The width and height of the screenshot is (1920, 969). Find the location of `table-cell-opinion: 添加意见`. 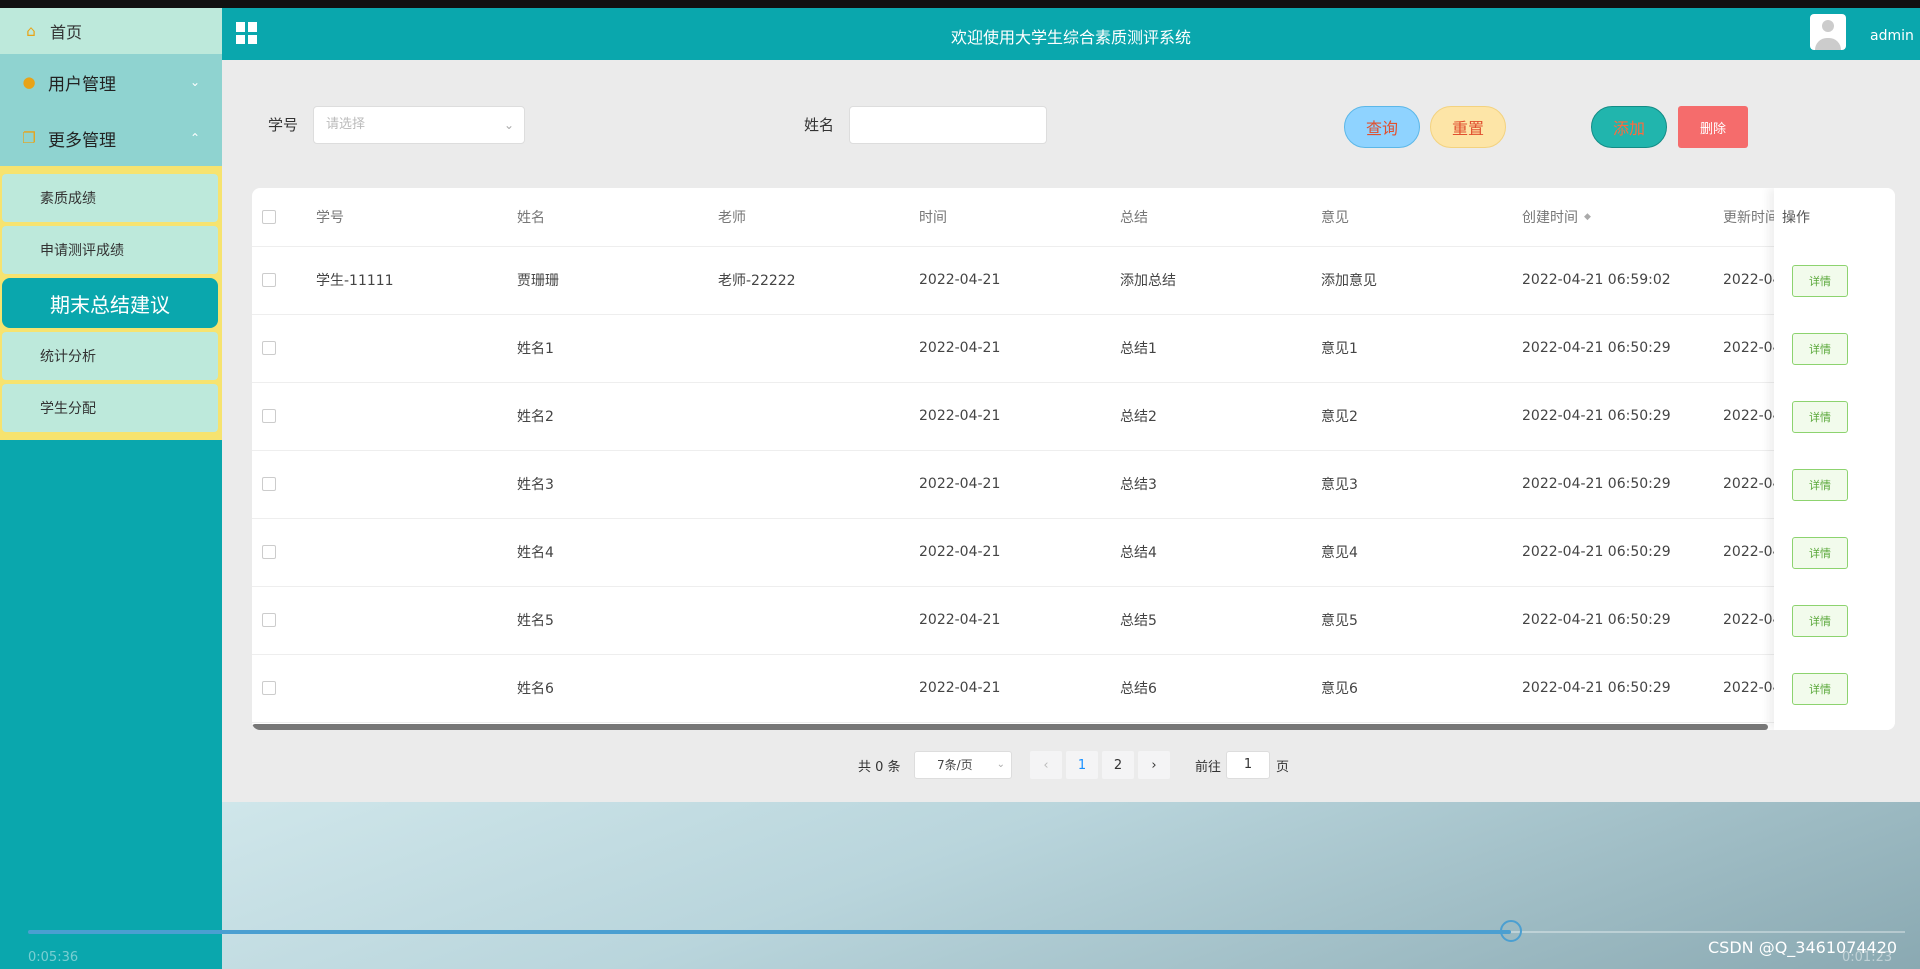

table-cell-opinion: 添加意见 is located at coordinates (1349, 281).